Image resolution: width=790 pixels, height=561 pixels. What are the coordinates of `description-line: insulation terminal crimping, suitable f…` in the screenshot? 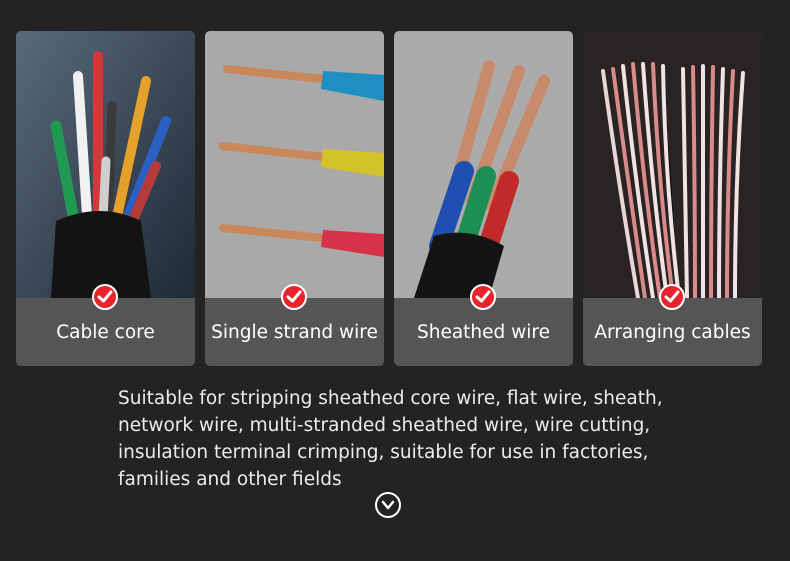 It's located at (383, 452).